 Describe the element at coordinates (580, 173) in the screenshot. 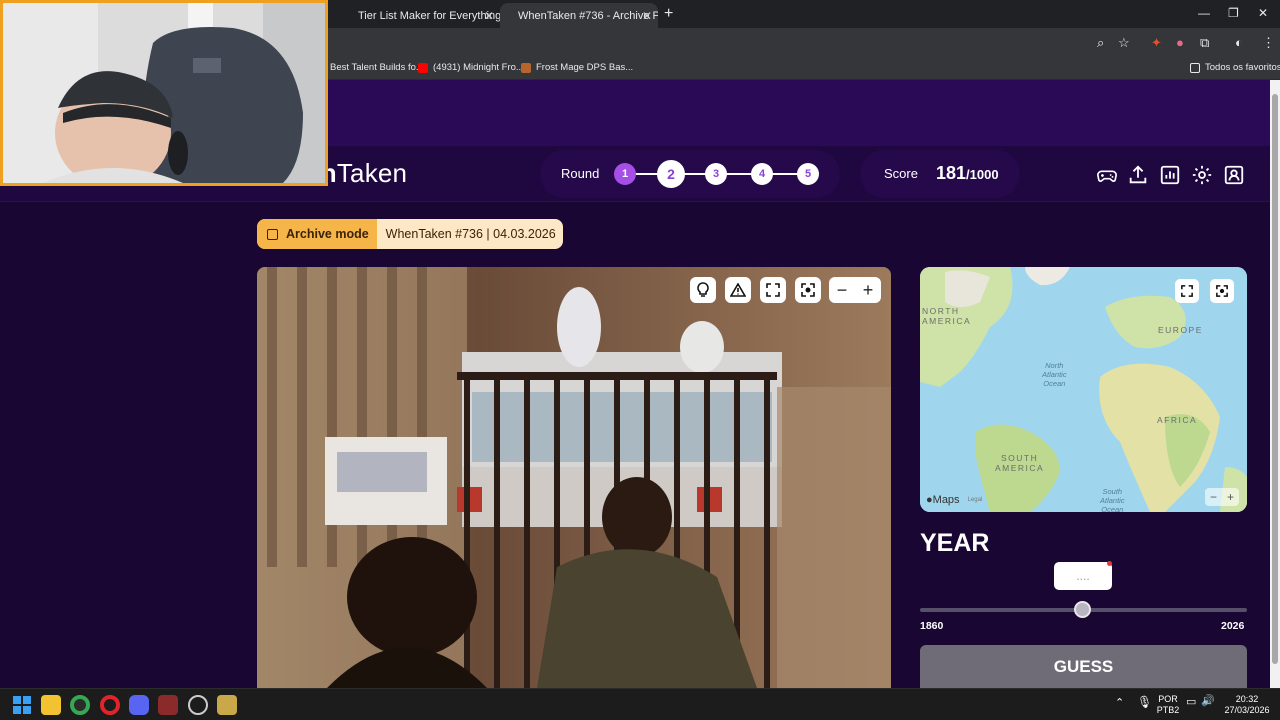

I see `round-label: Round` at that location.